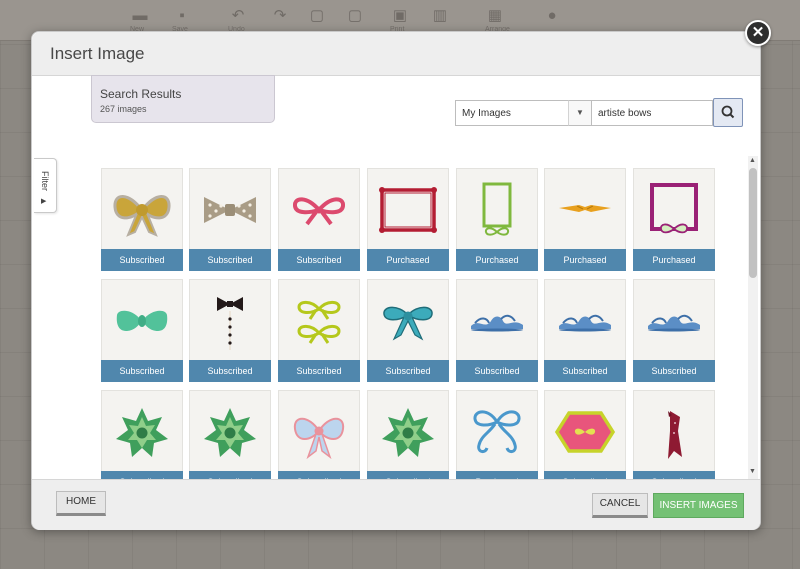 This screenshot has height=569, width=800. What do you see at coordinates (495, 16) in the screenshot?
I see `grid-icon: ▦` at bounding box center [495, 16].